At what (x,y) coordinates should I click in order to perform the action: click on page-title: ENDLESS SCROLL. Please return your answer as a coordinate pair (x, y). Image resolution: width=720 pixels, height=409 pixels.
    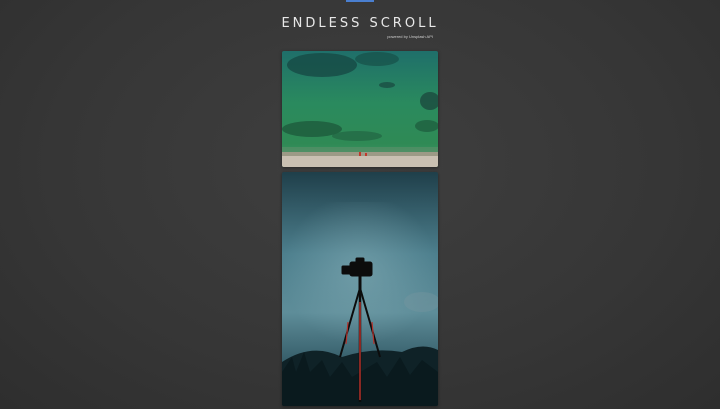
    Looking at the image, I should click on (360, 23).